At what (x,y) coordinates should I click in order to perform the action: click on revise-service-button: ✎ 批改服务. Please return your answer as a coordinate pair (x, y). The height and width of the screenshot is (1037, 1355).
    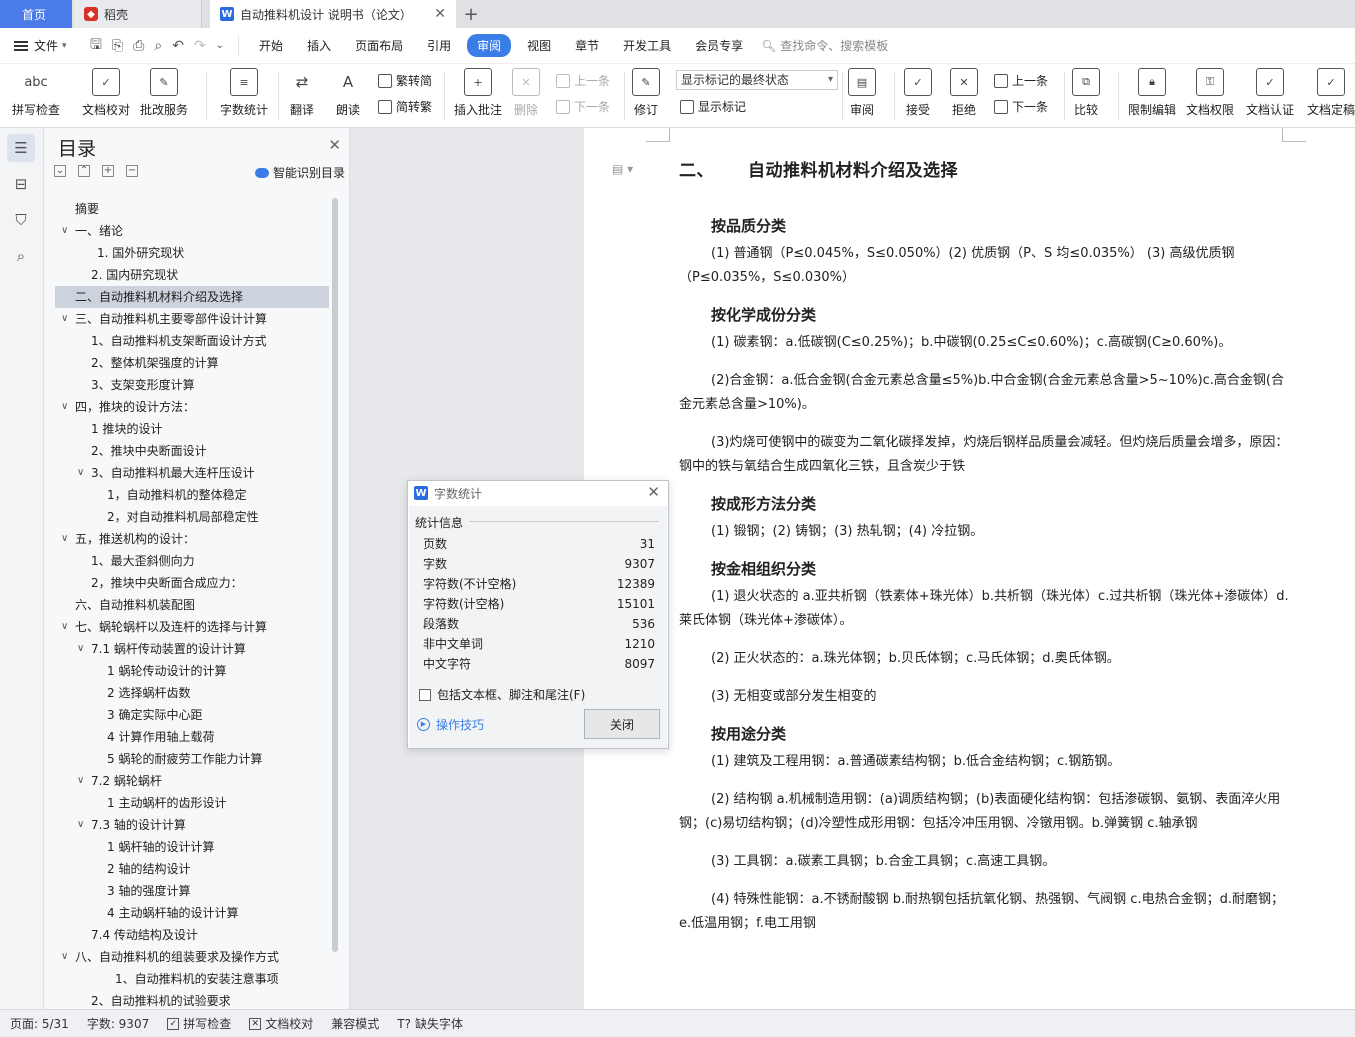
    Looking at the image, I should click on (164, 93).